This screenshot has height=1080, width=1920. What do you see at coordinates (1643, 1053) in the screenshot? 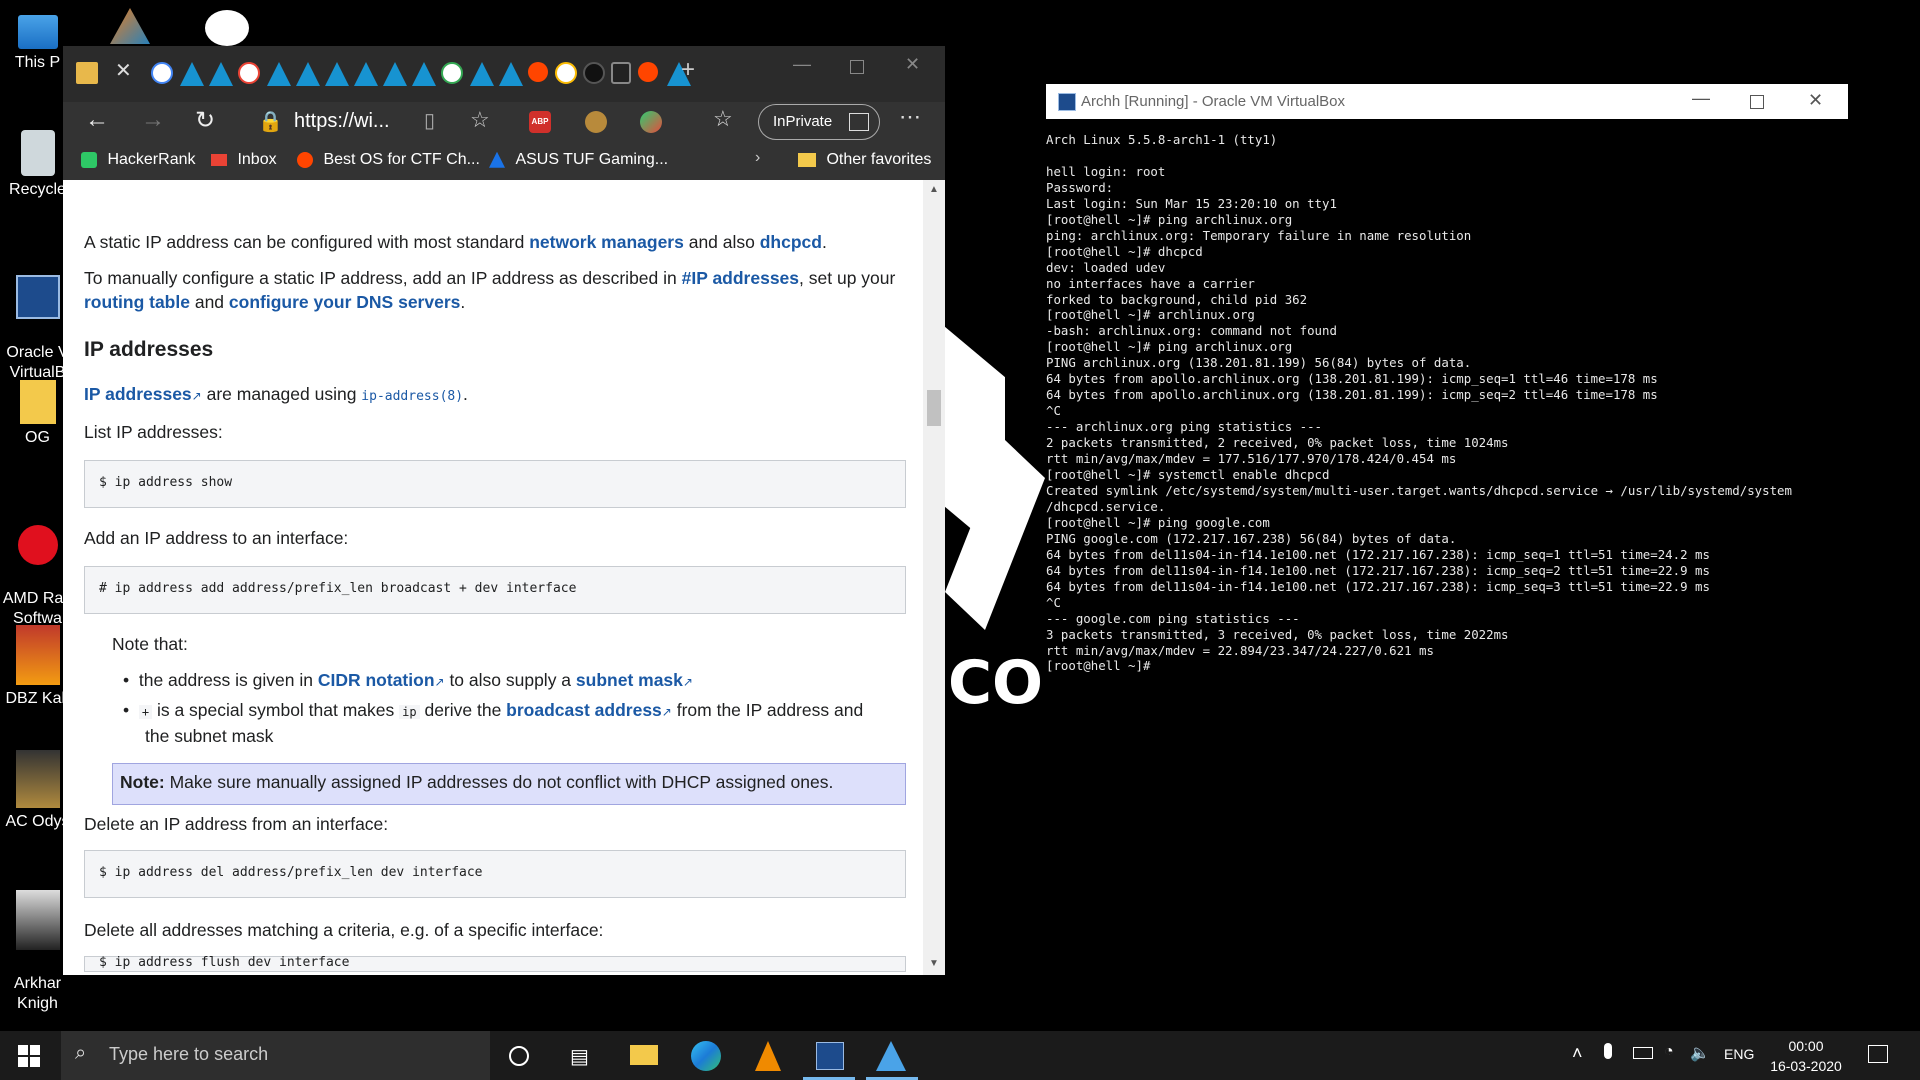
I see `battery-icon` at bounding box center [1643, 1053].